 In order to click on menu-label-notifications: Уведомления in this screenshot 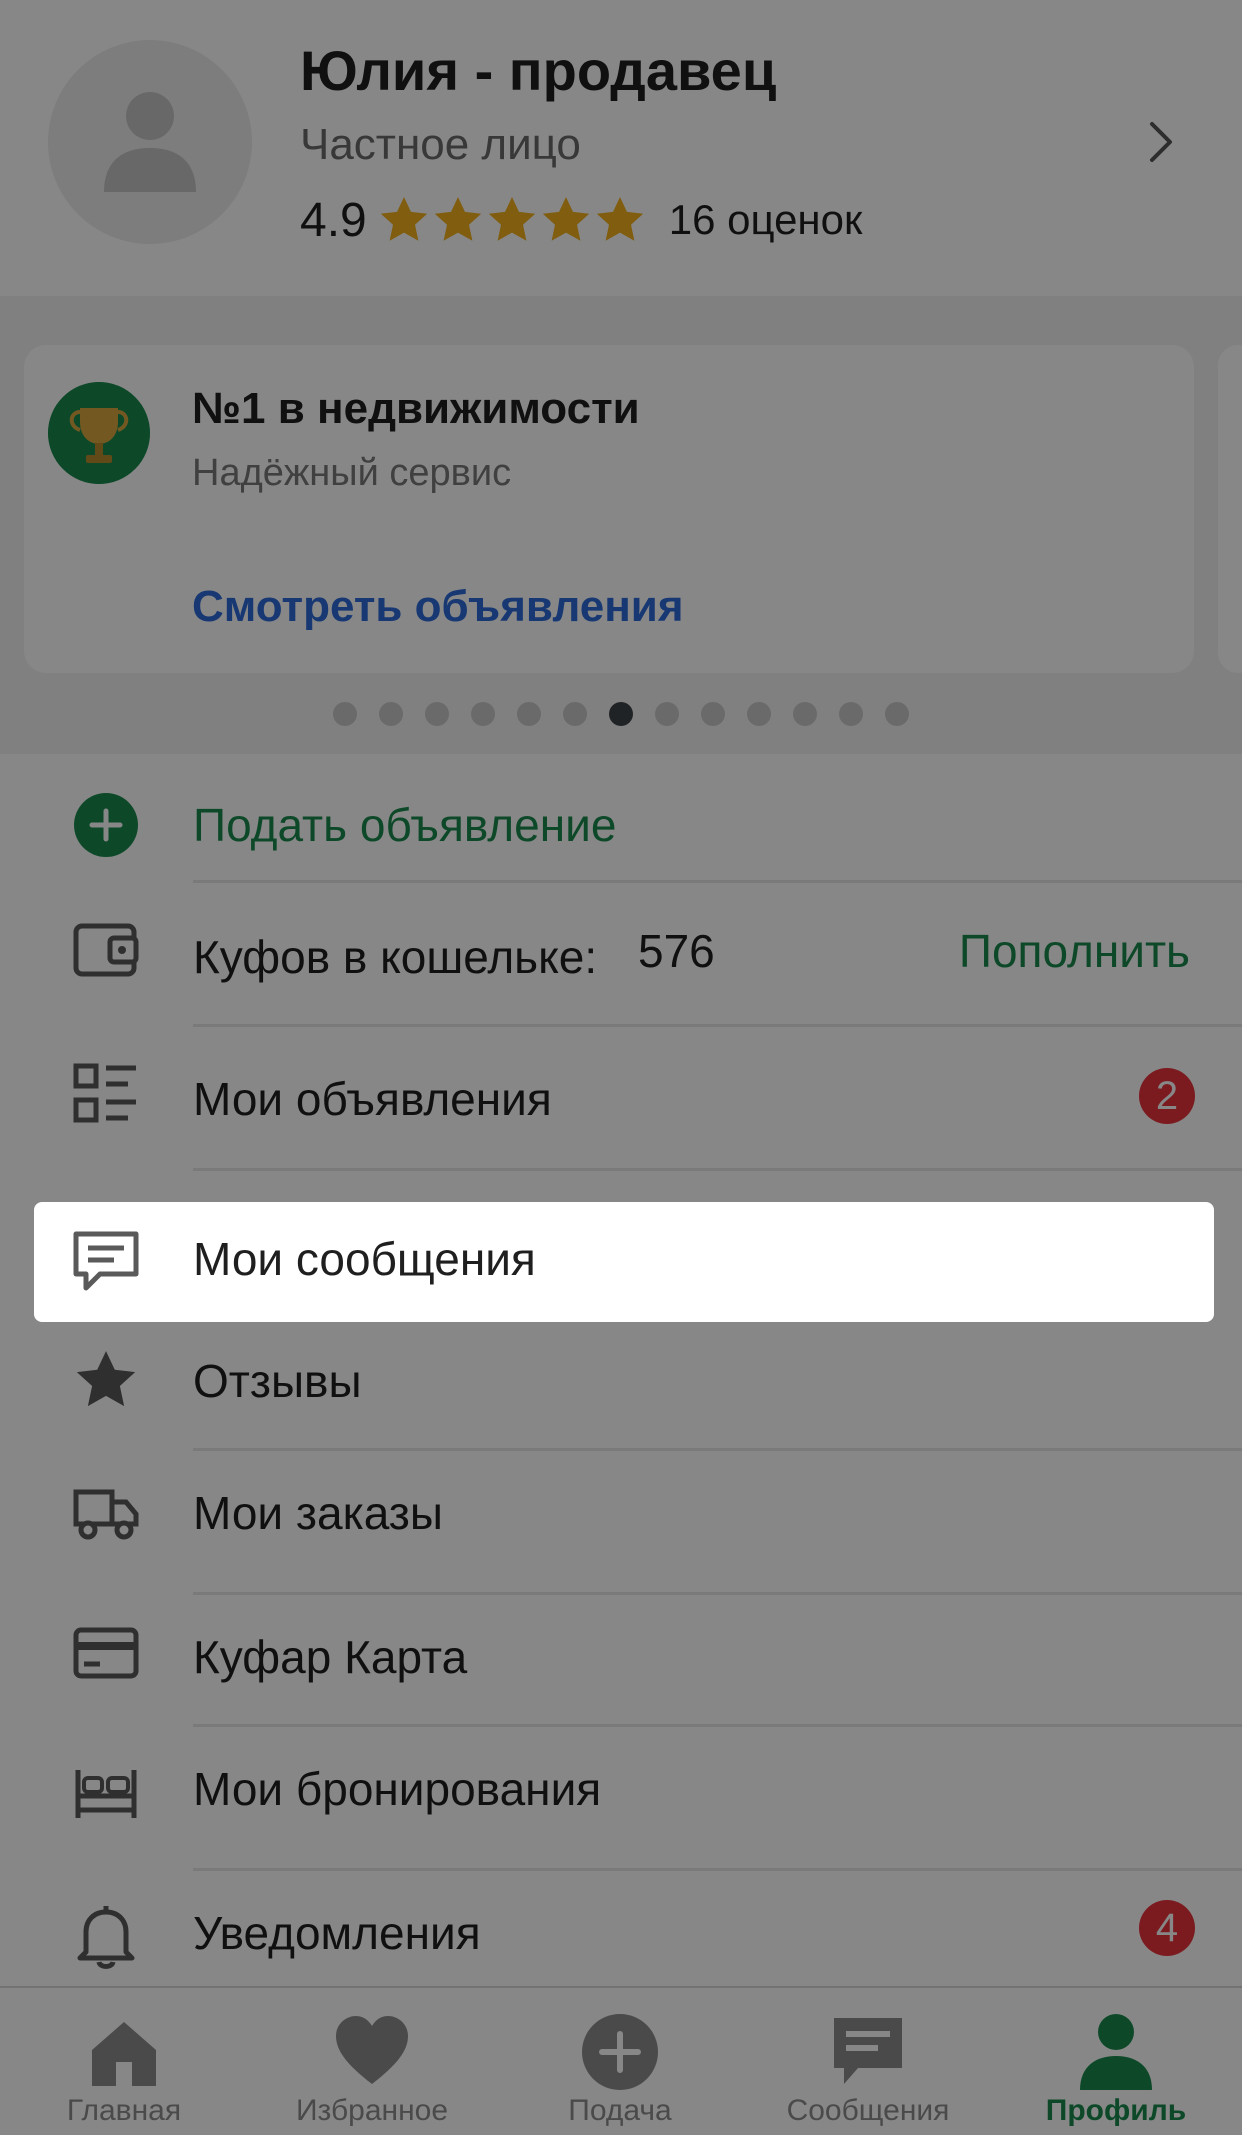, I will do `click(337, 1933)`.